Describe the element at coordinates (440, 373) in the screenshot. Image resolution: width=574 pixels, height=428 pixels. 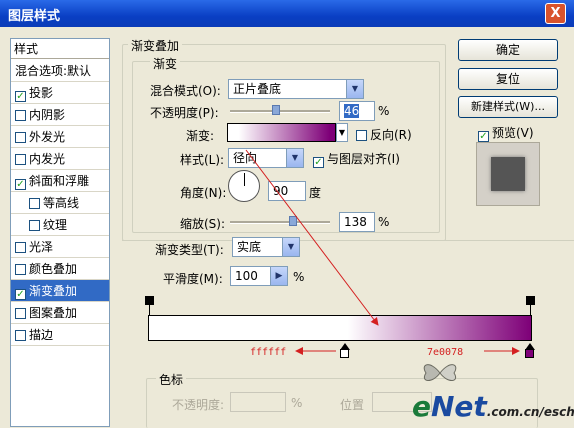
I see `butterfly-logo-icon` at that location.